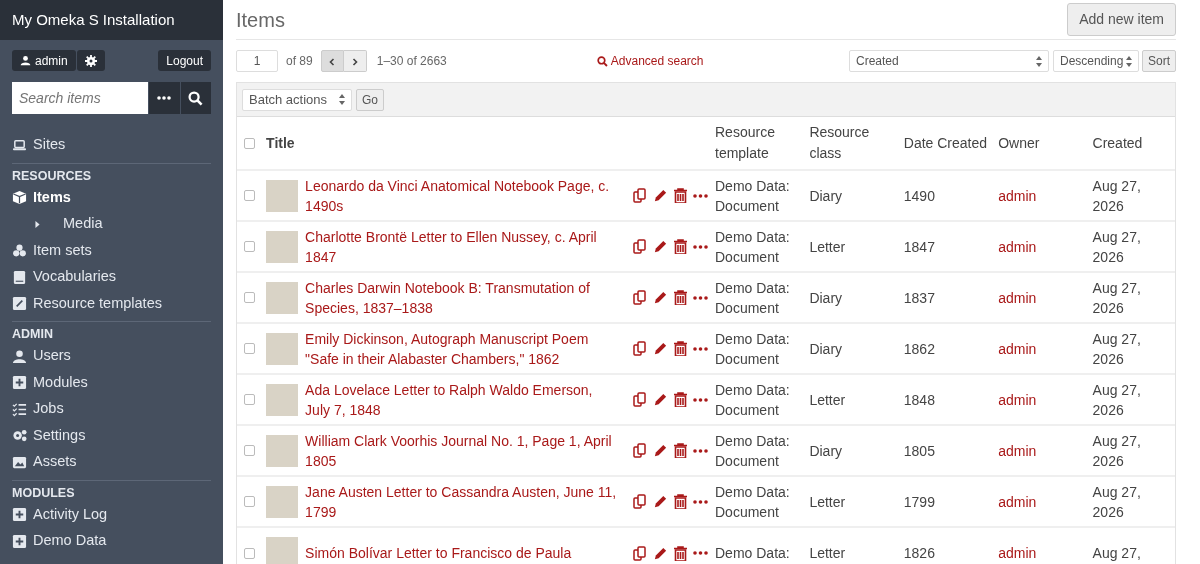 This screenshot has height=564, width=1200. I want to click on more-options-button, so click(164, 98).